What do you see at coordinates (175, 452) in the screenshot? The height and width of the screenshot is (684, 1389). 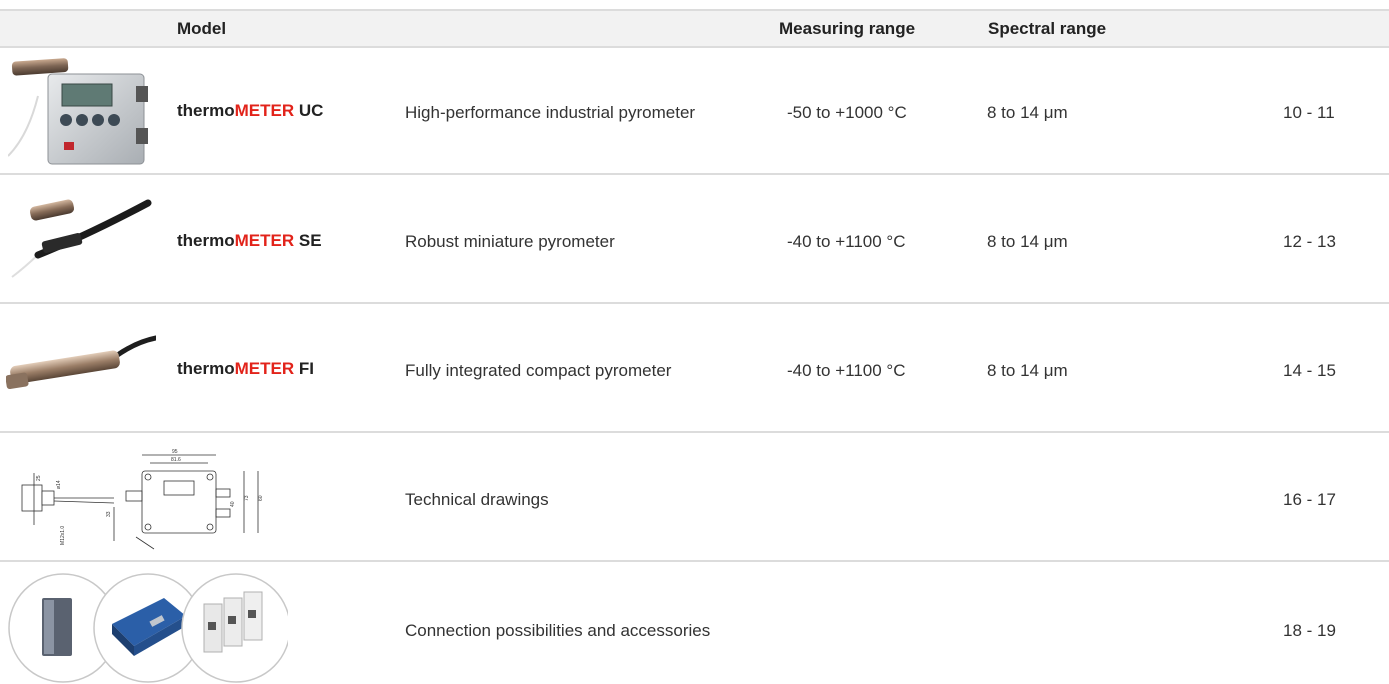 I see `drawing-dim-95: 95` at bounding box center [175, 452].